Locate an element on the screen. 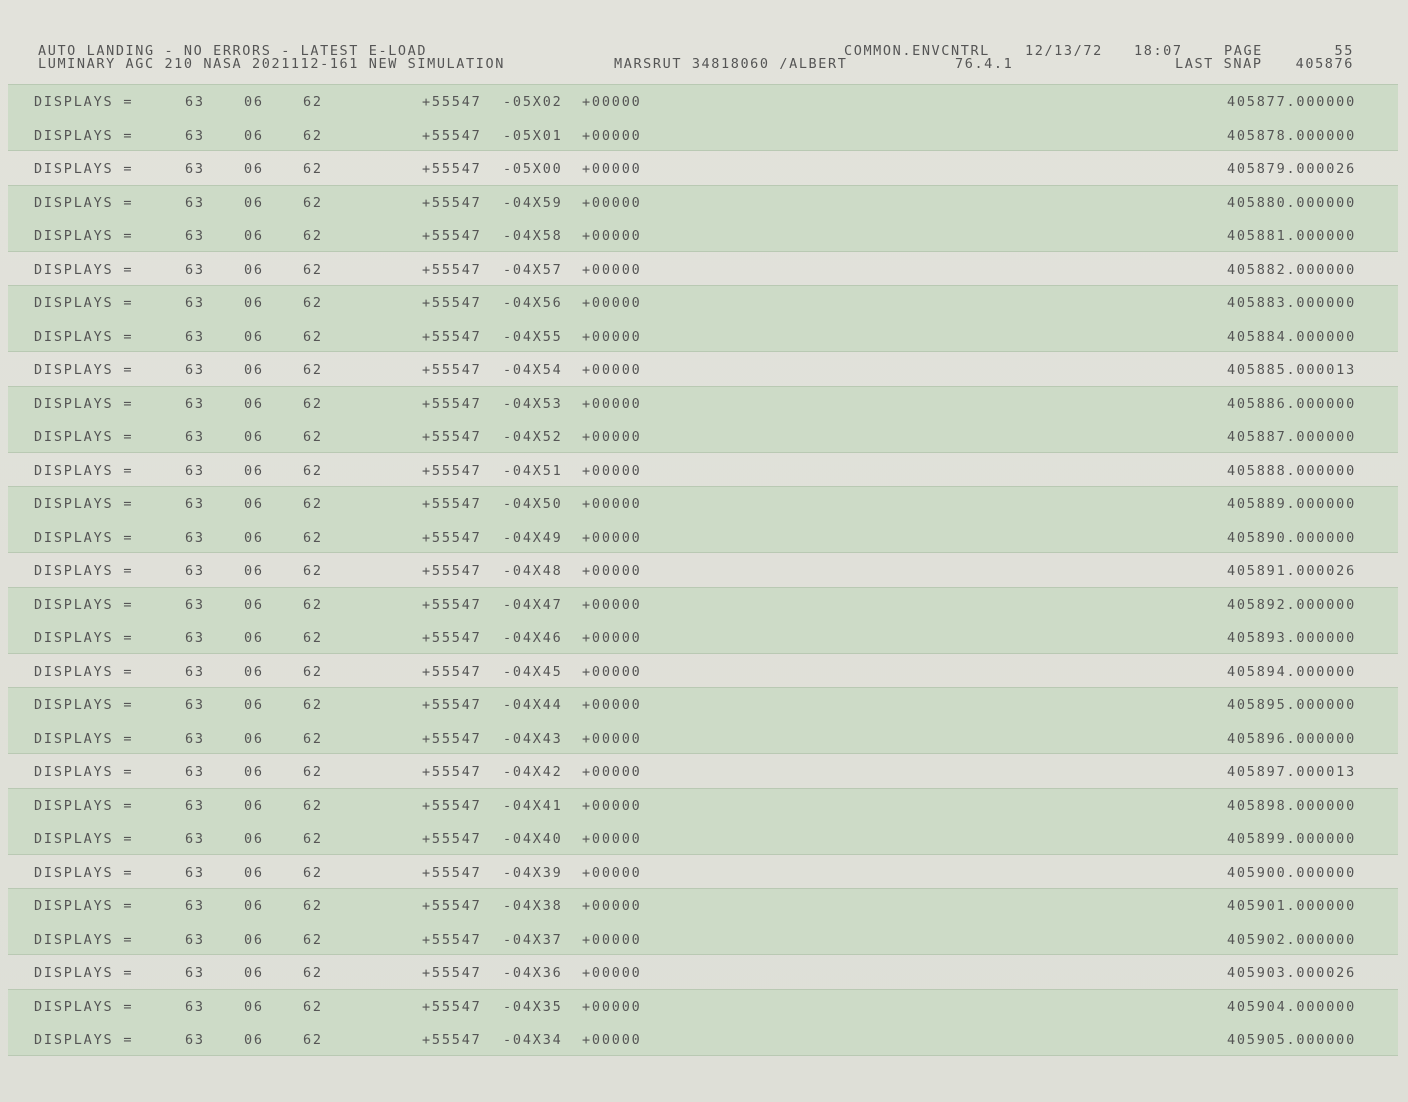 The image size is (1408, 1102). cell-snap: 405887.000000 is located at coordinates (1291, 437).